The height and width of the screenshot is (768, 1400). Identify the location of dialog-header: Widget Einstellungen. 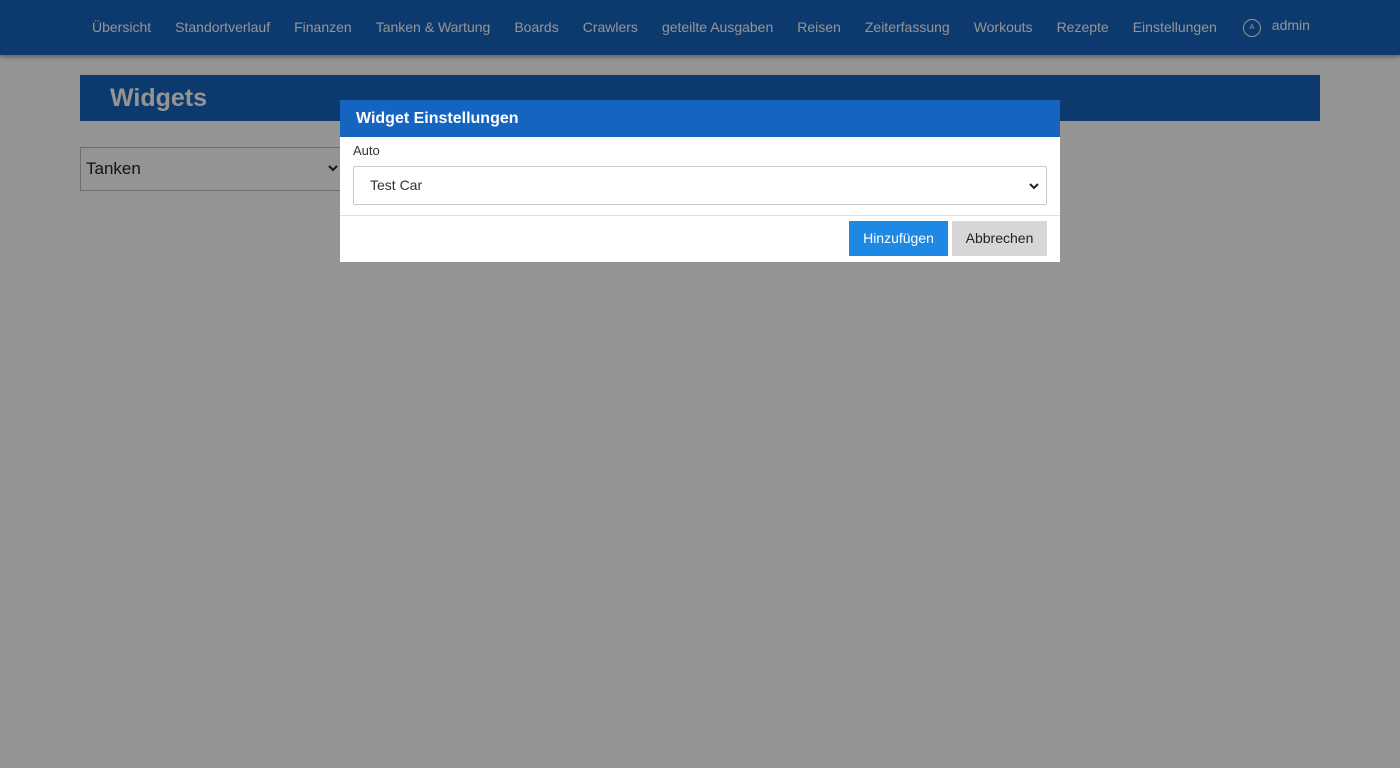
(700, 118).